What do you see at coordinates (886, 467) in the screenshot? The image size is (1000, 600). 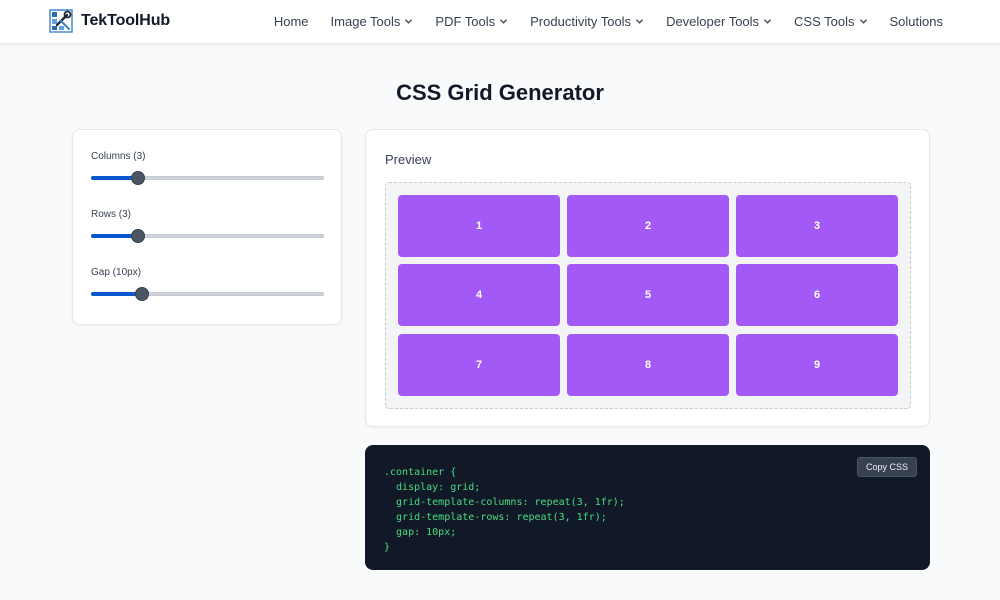 I see `copy-css-button: Copy CSS` at bounding box center [886, 467].